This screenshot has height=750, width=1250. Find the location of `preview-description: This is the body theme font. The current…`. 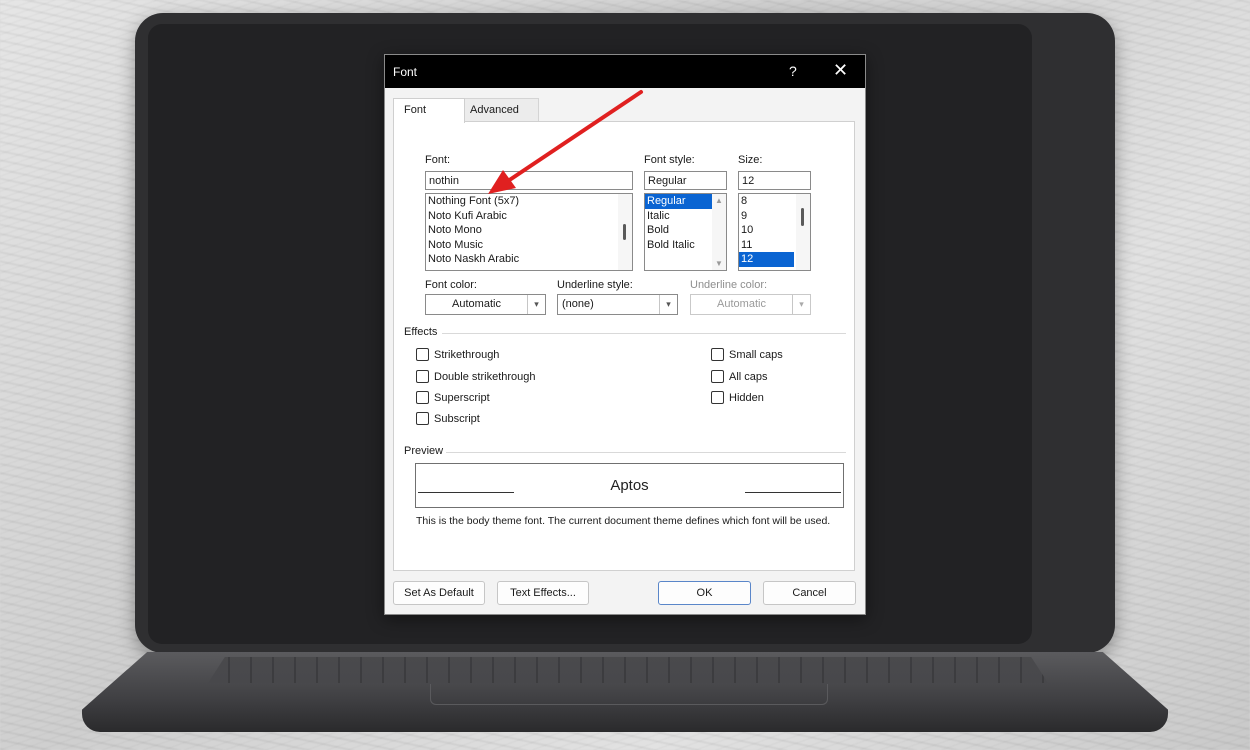

preview-description: This is the body theme font. The current… is located at coordinates (623, 521).